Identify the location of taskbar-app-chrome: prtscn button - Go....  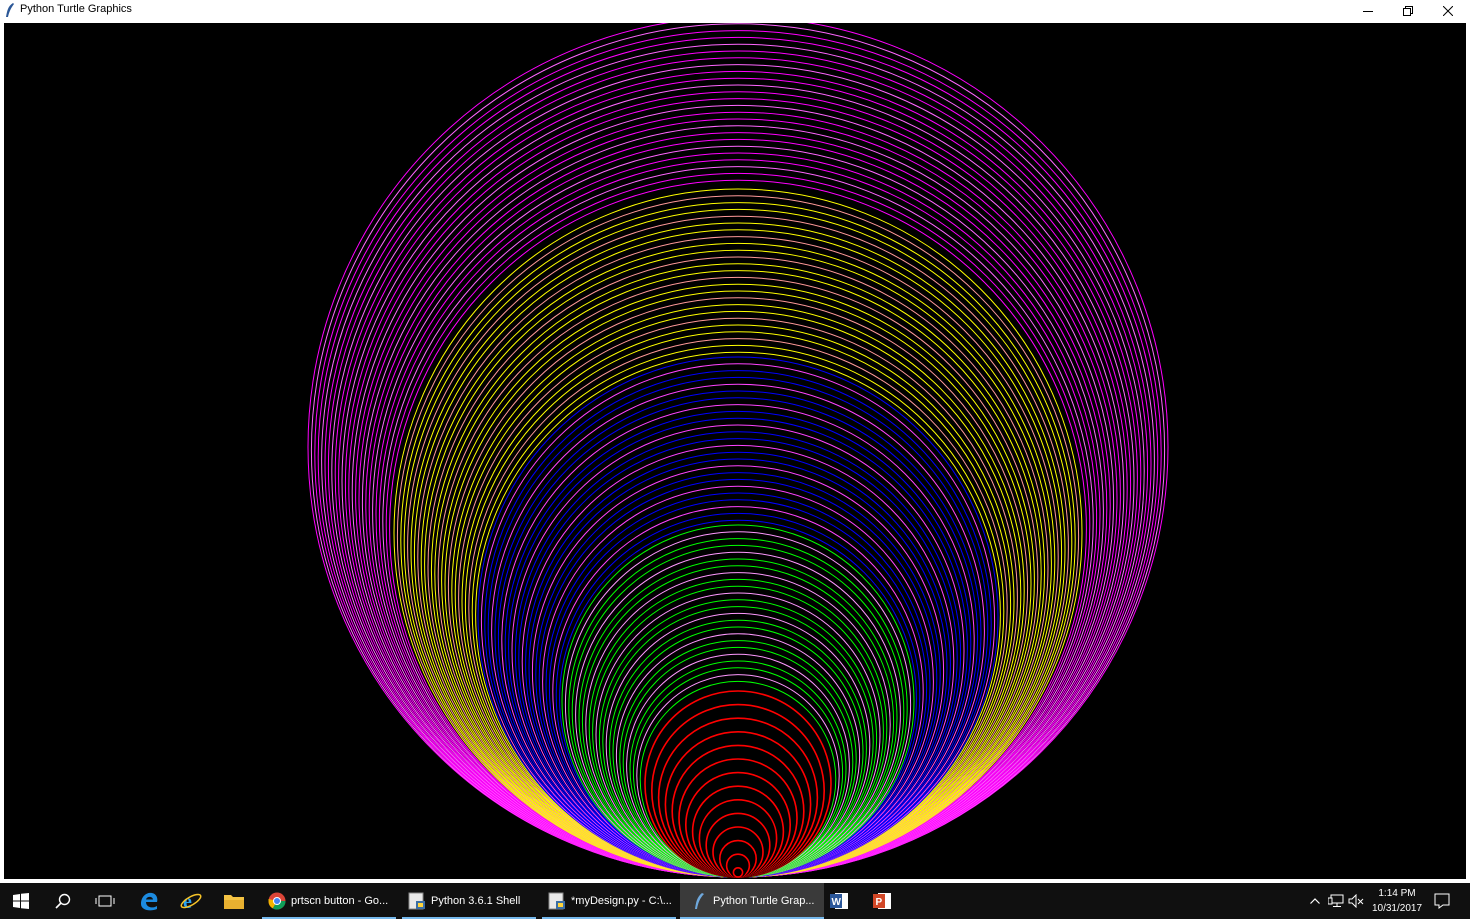
(329, 901).